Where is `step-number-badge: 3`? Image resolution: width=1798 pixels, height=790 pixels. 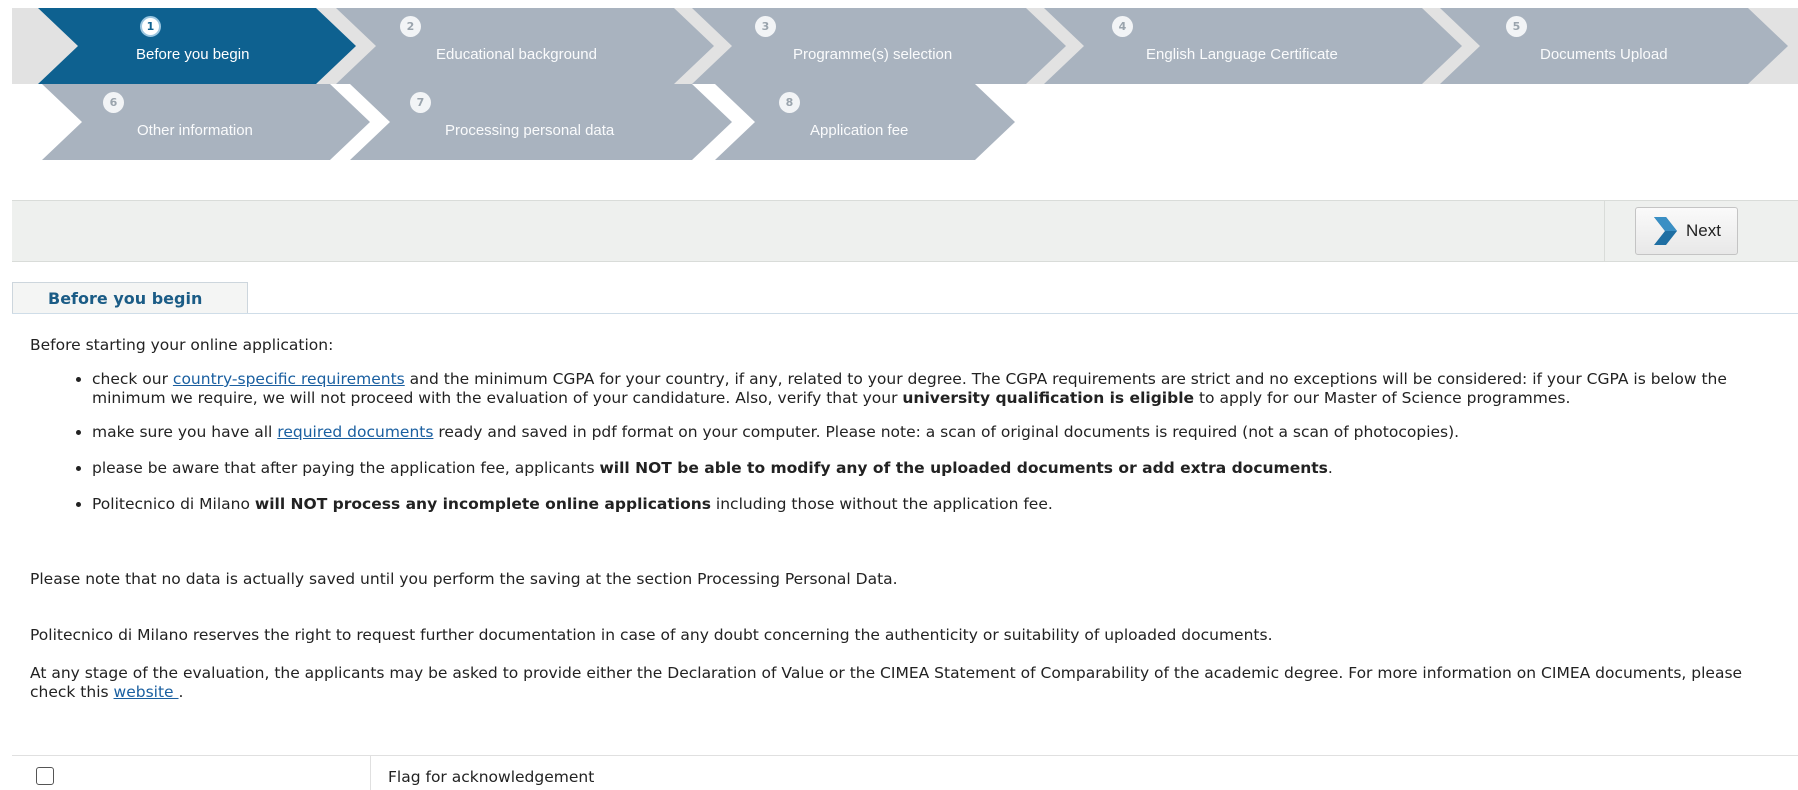
step-number-badge: 3 is located at coordinates (765, 26).